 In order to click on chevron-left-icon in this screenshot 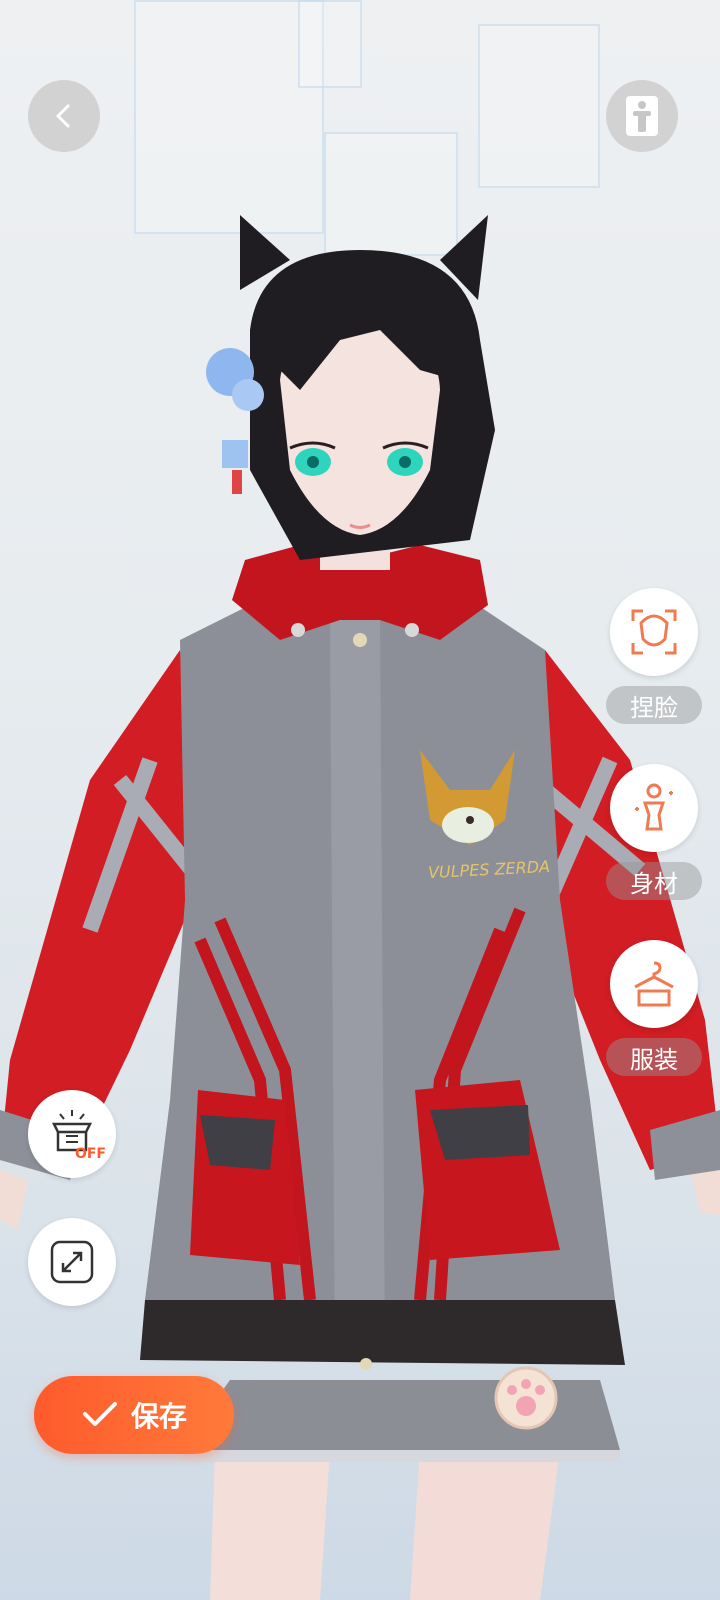, I will do `click(63, 116)`.